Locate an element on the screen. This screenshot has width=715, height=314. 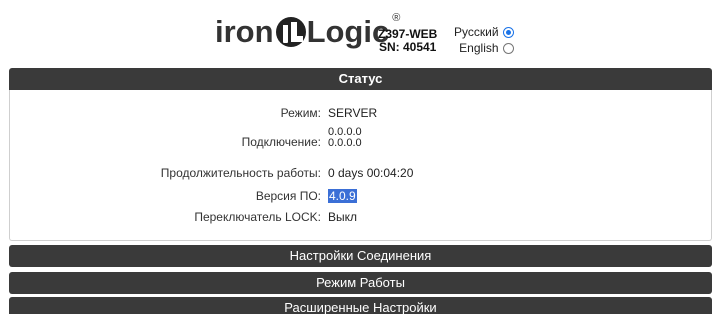
uptime-value: 0 days 00:04:20 is located at coordinates (371, 173).